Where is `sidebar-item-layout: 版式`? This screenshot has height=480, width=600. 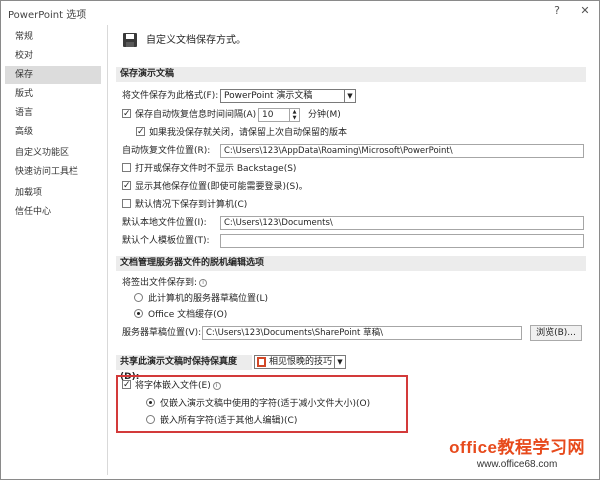 sidebar-item-layout: 版式 is located at coordinates (53, 94).